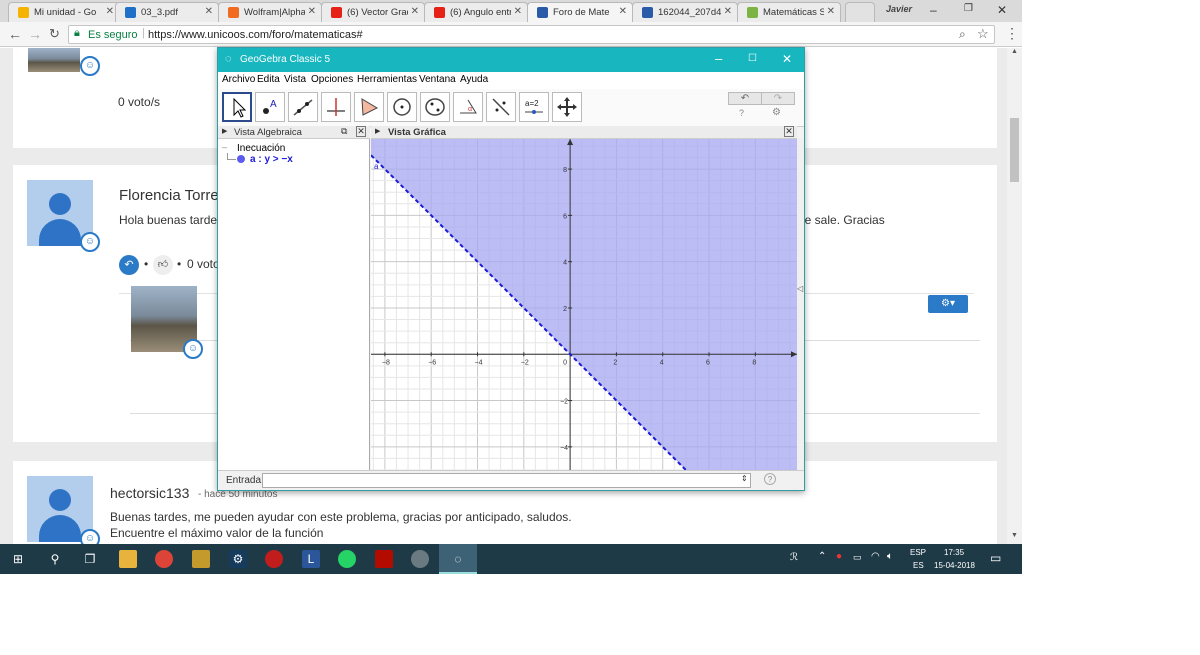  What do you see at coordinates (169, 195) in the screenshot?
I see `post-author: Florencia Torre` at bounding box center [169, 195].